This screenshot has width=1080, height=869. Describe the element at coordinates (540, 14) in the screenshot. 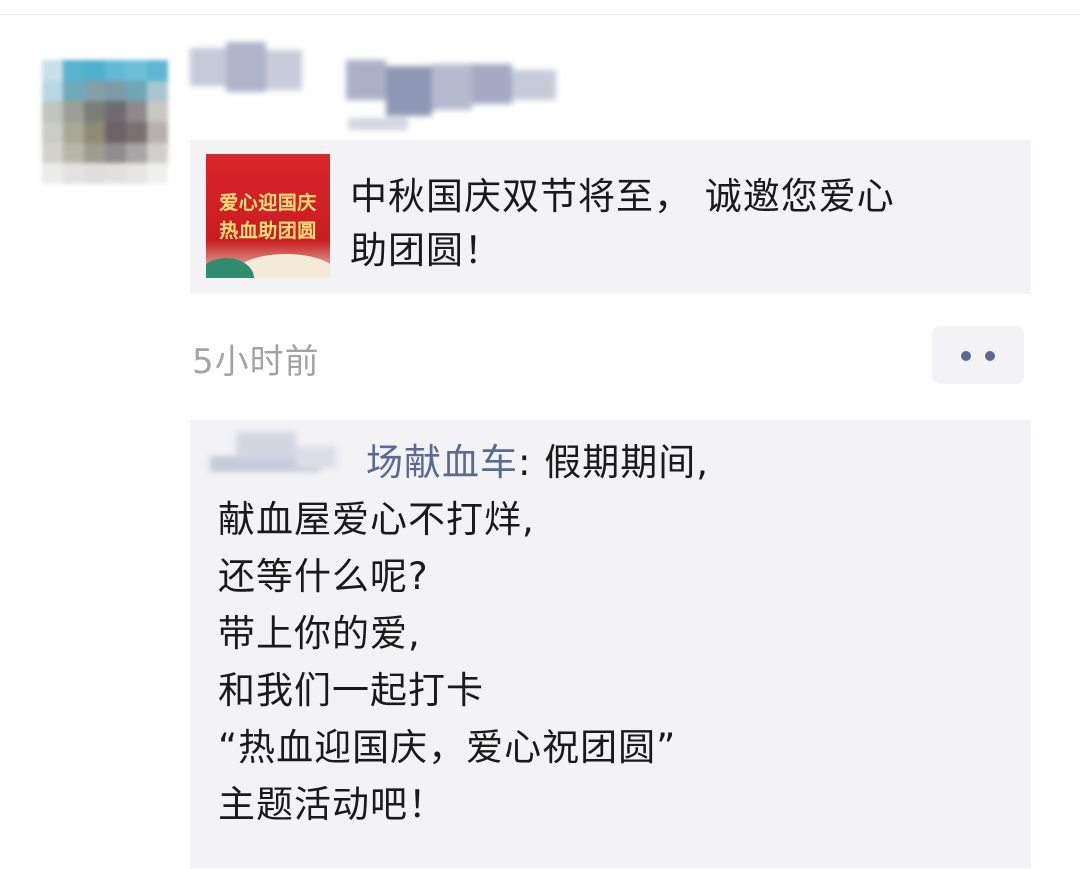

I see `top-divider` at that location.